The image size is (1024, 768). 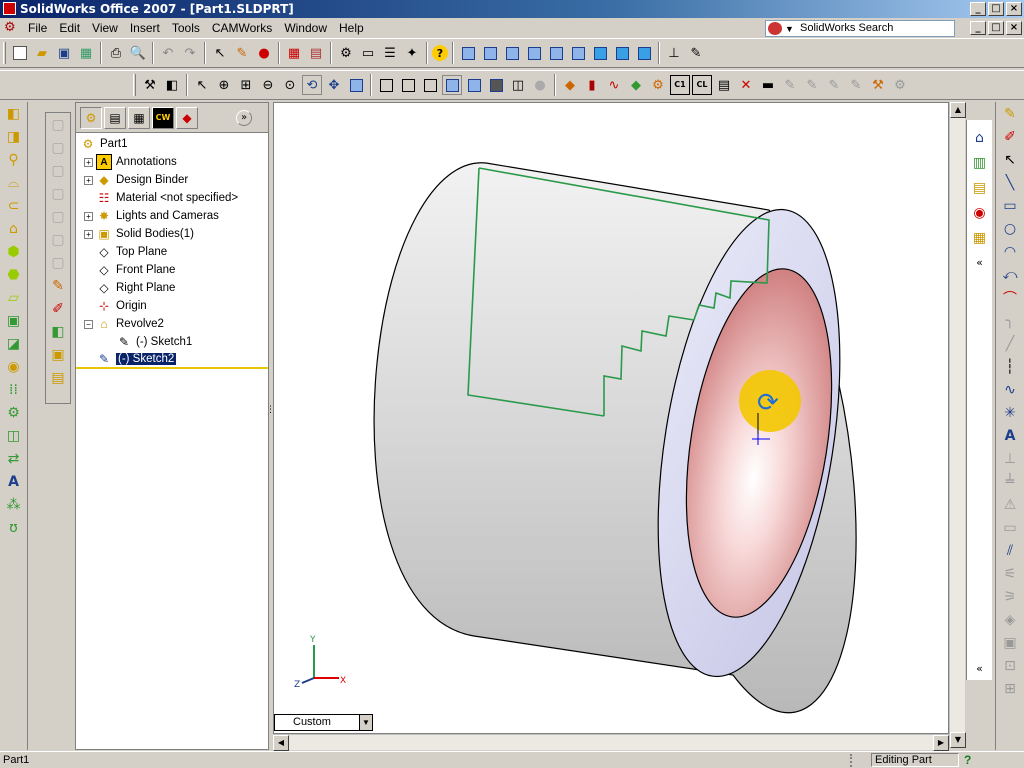 I want to click on view-orientation-select: Custom ▼, so click(x=323, y=722).